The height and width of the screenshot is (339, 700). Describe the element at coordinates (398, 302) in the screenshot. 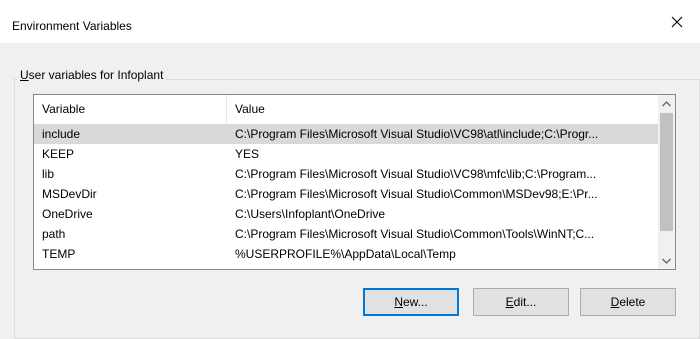

I see `new-mnemonic: N` at that location.